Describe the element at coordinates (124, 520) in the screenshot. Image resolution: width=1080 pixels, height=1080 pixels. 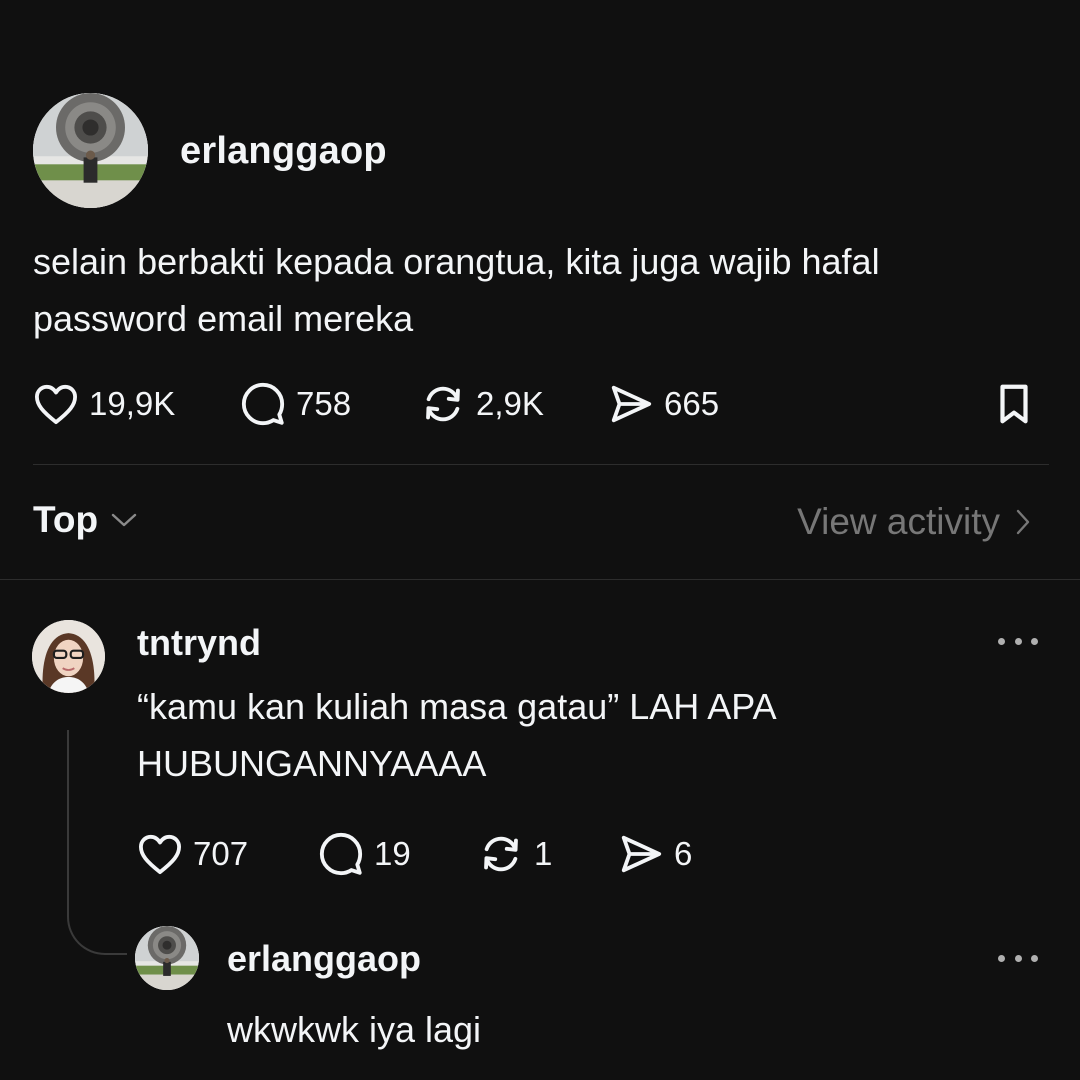
I see `chevron-down-icon` at that location.